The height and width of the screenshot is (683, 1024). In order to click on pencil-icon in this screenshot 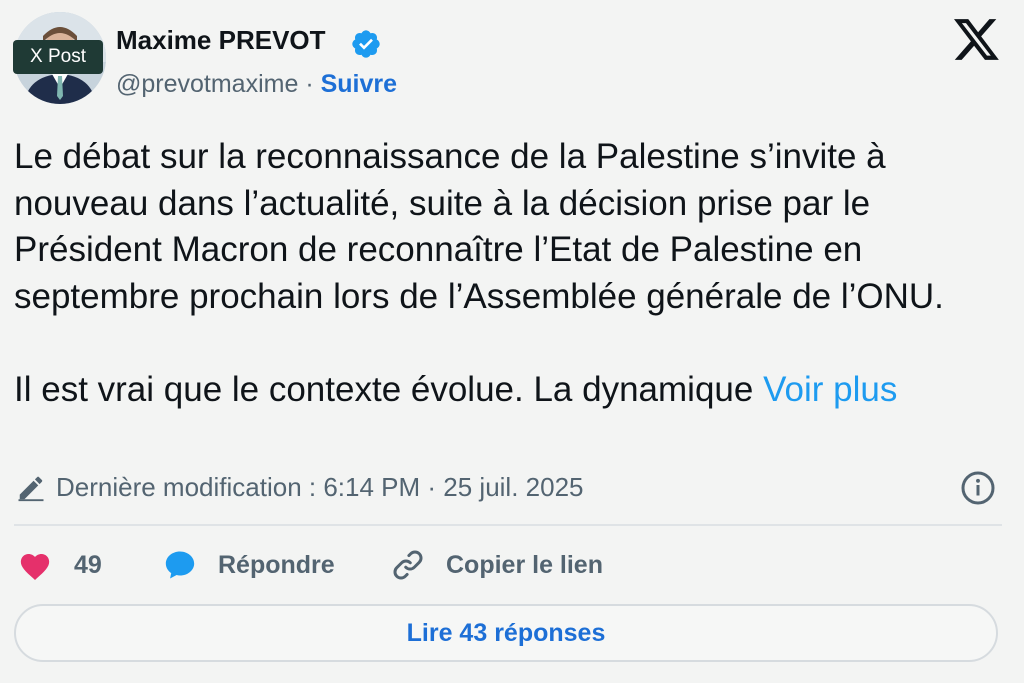, I will do `click(31, 488)`.